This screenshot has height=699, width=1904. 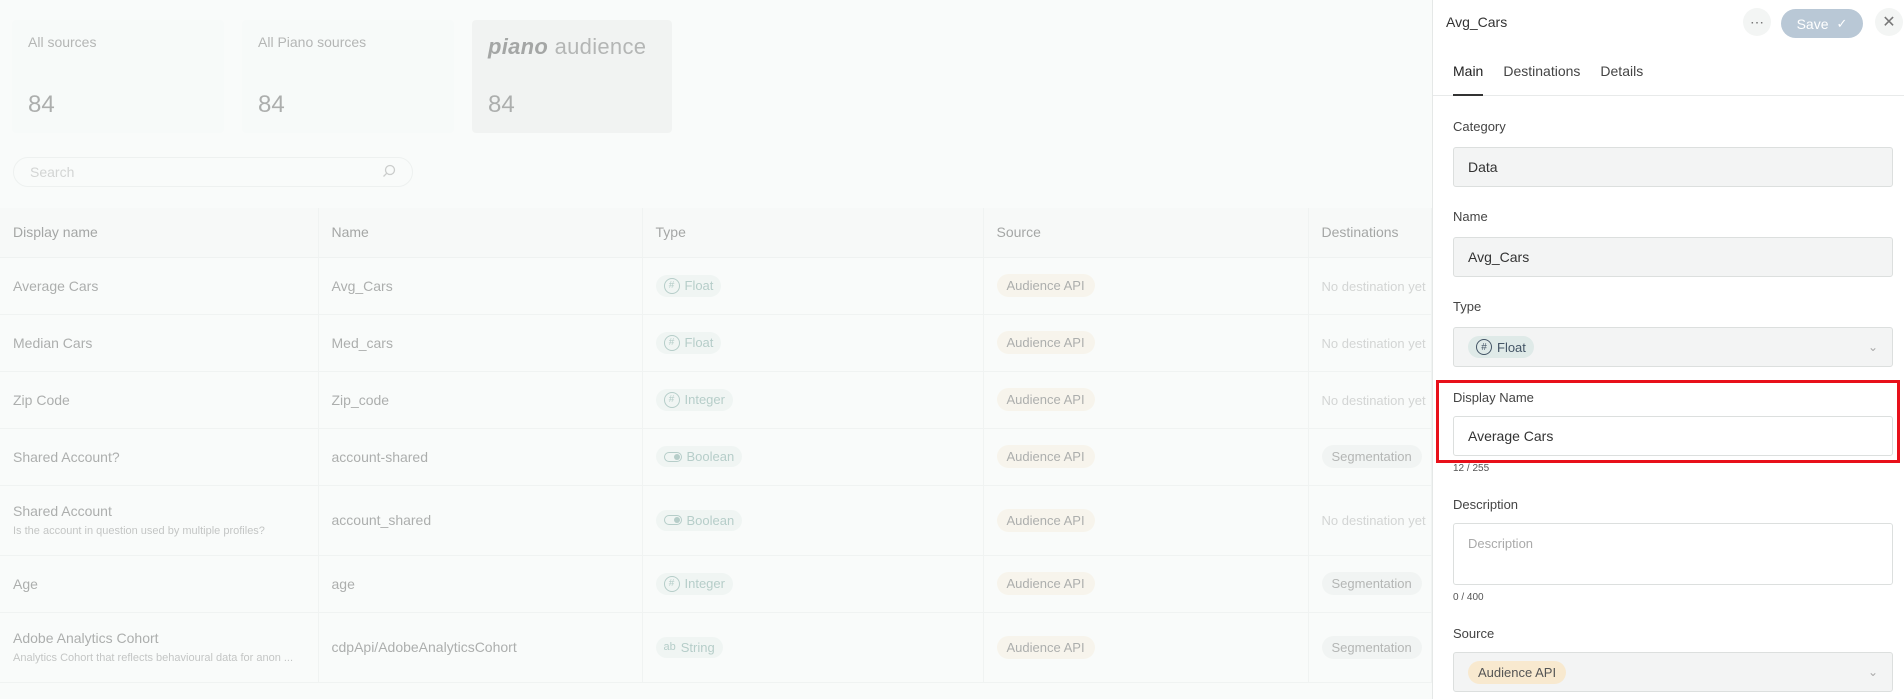 I want to click on description-label: Description, so click(x=1486, y=504).